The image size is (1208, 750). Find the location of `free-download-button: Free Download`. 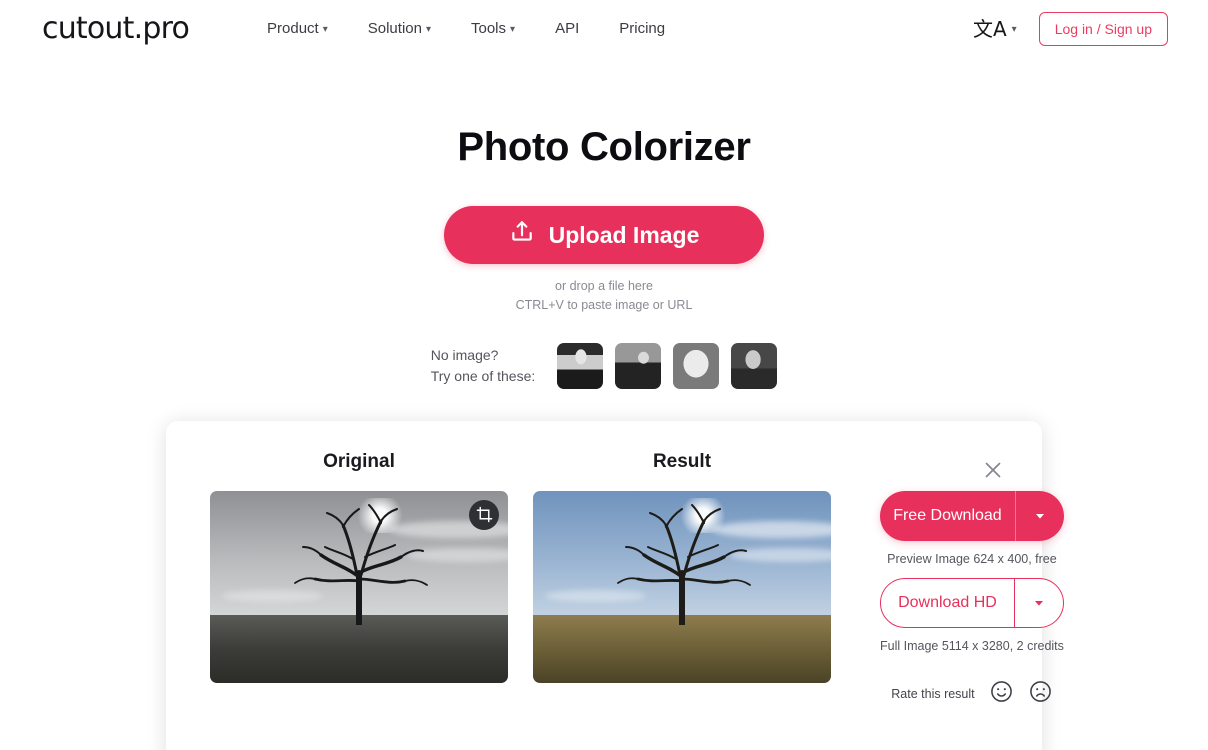

free-download-button: Free Download is located at coordinates (972, 515).